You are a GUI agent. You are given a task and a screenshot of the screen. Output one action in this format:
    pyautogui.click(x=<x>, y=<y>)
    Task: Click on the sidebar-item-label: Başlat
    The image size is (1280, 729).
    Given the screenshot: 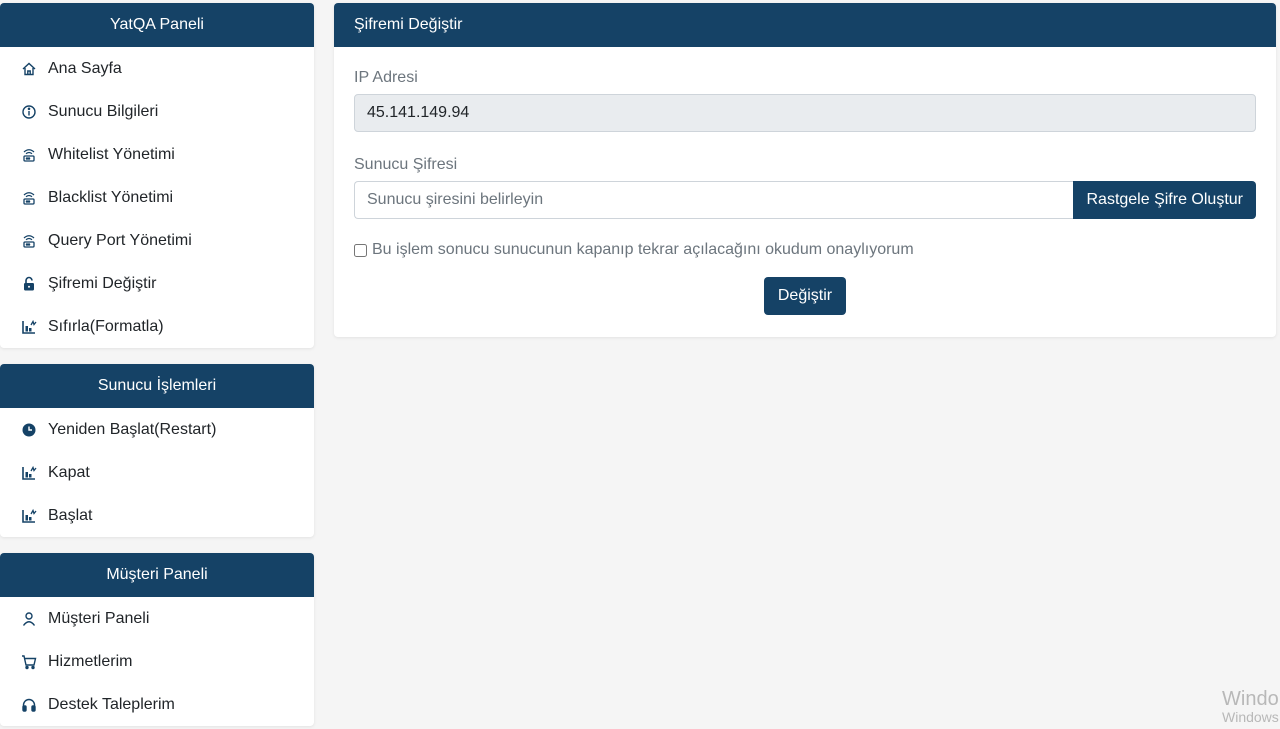 What is the action you would take?
    pyautogui.click(x=70, y=515)
    